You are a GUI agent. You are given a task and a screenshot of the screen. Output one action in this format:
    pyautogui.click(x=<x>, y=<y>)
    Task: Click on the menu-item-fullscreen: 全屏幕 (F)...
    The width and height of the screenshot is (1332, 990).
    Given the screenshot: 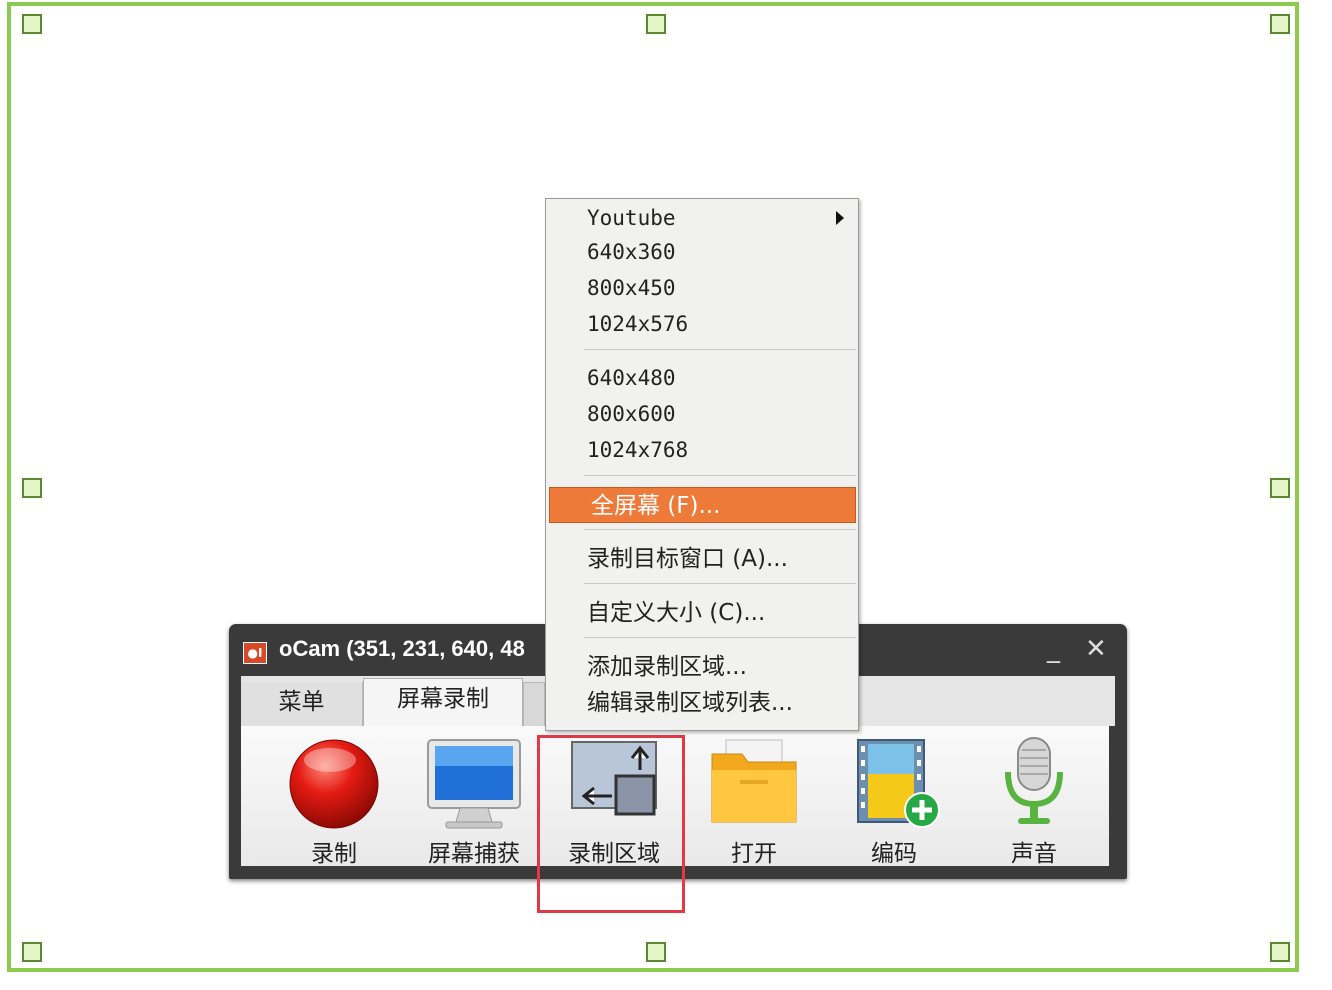 What is the action you would take?
    pyautogui.click(x=702, y=505)
    